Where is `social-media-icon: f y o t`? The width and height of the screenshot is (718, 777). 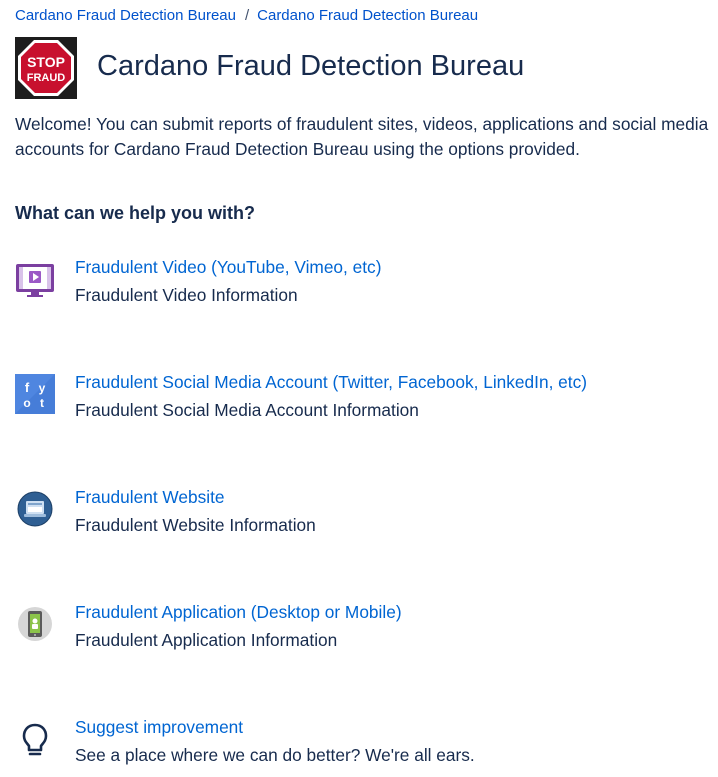
social-media-icon: f y o t is located at coordinates (35, 394).